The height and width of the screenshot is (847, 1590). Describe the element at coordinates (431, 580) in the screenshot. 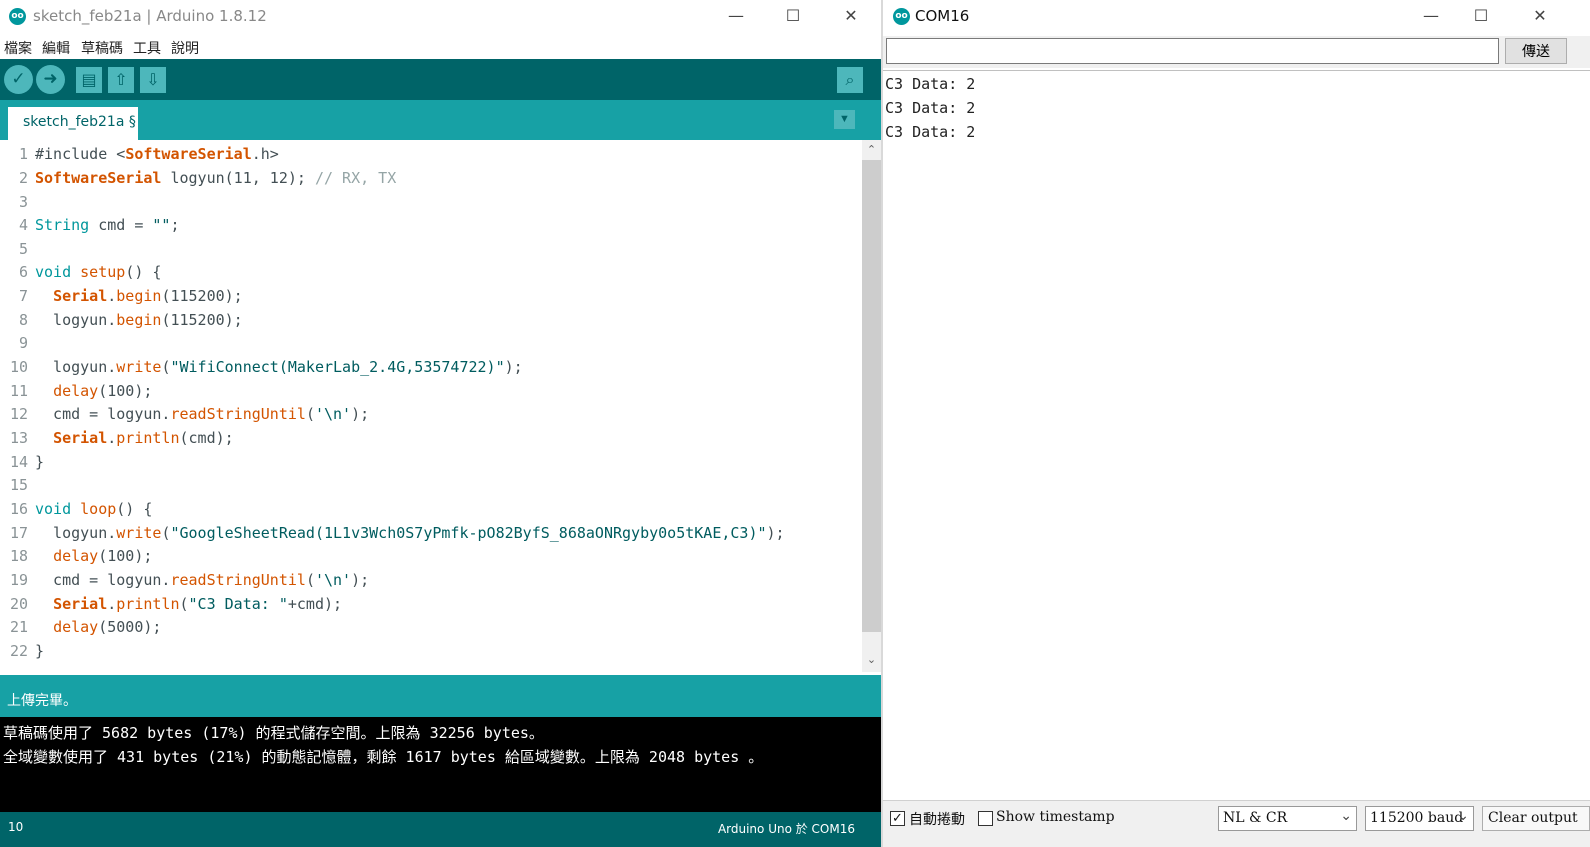

I see `code-line: 19 cmd = logyun.readStringUntil('\n');` at that location.